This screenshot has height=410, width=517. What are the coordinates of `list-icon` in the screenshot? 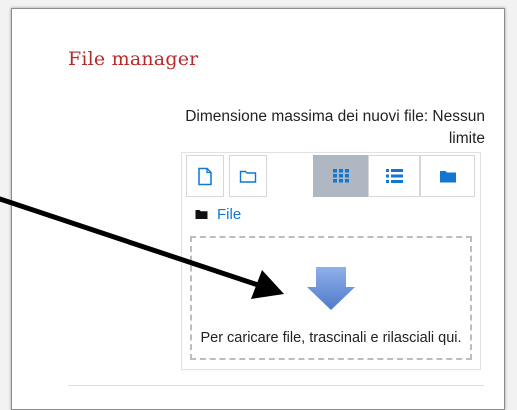 It's located at (394, 176).